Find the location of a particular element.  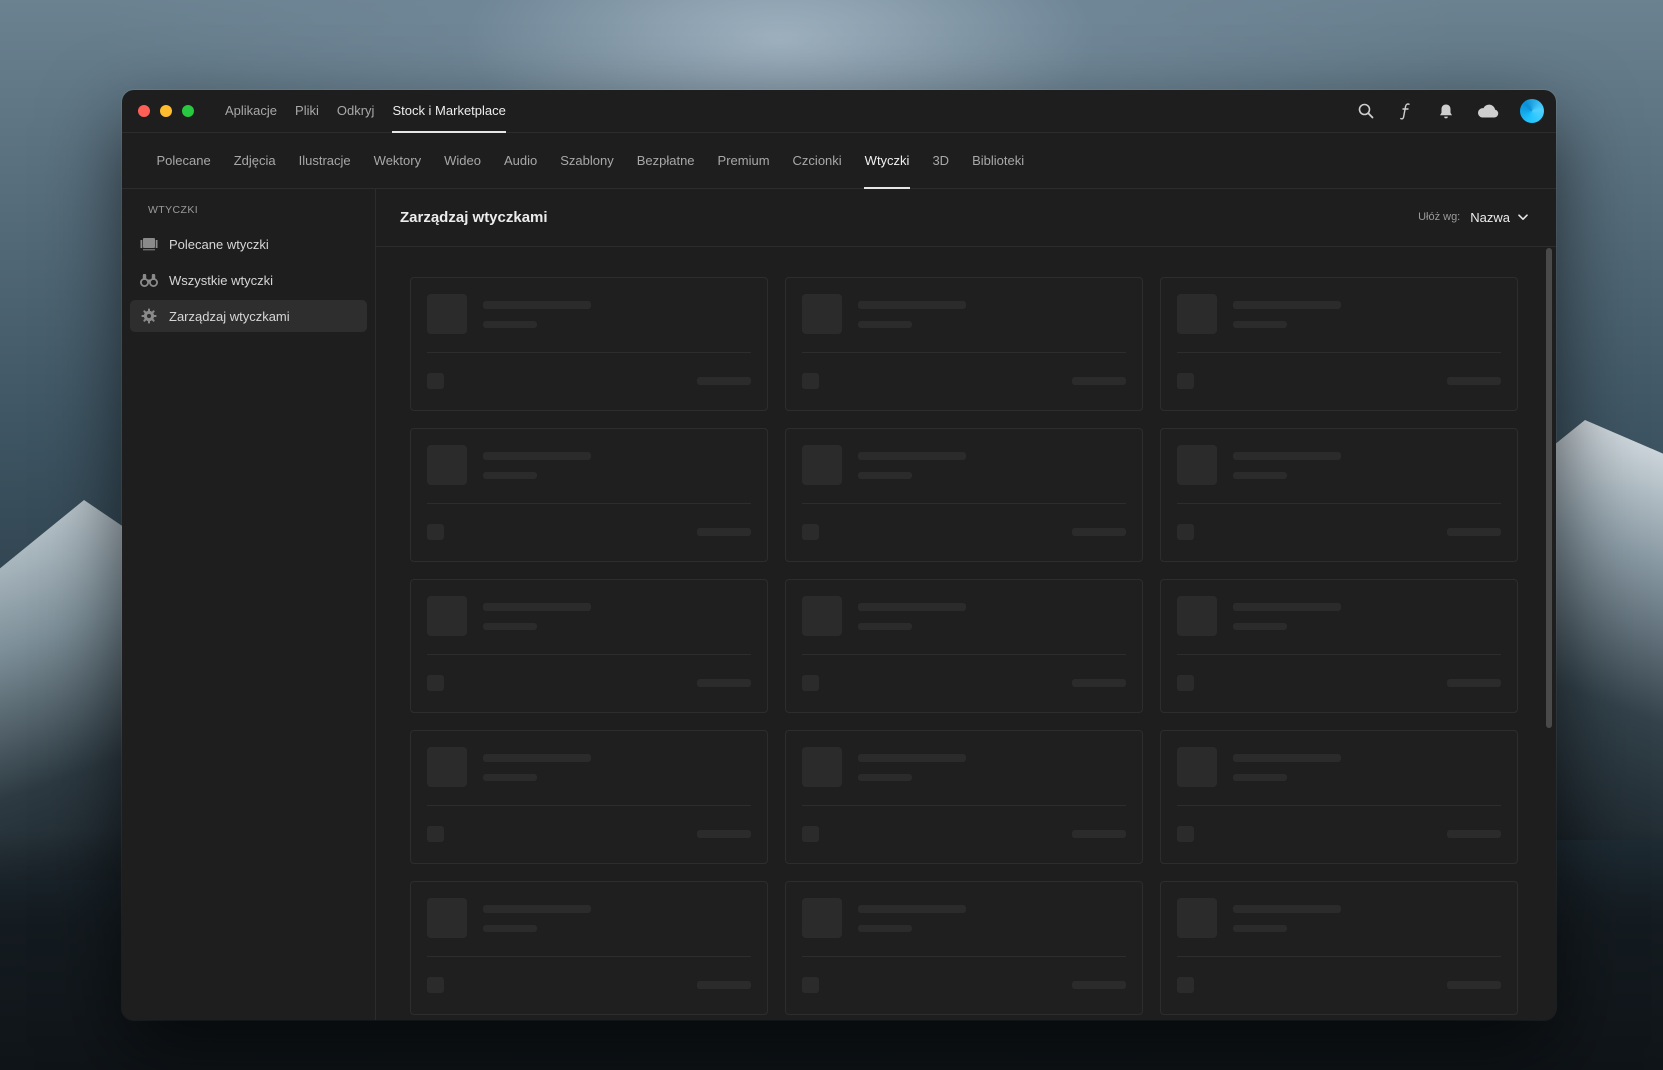

sidebar-item-all-plugins: Wszystkie wtyczki is located at coordinates (248, 280).